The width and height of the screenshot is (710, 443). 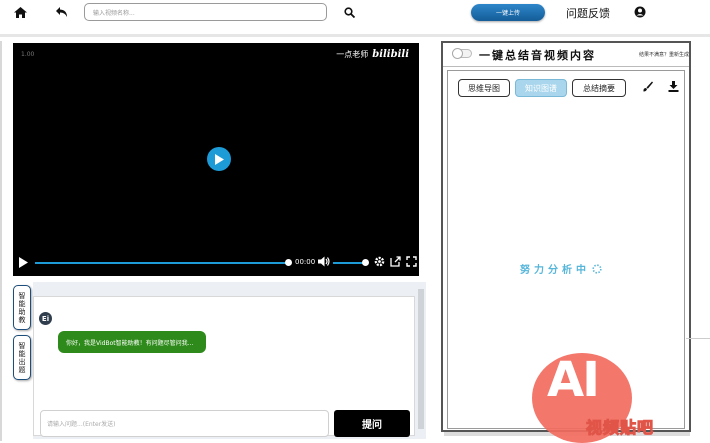 What do you see at coordinates (355, 35) in the screenshot?
I see `header-divider` at bounding box center [355, 35].